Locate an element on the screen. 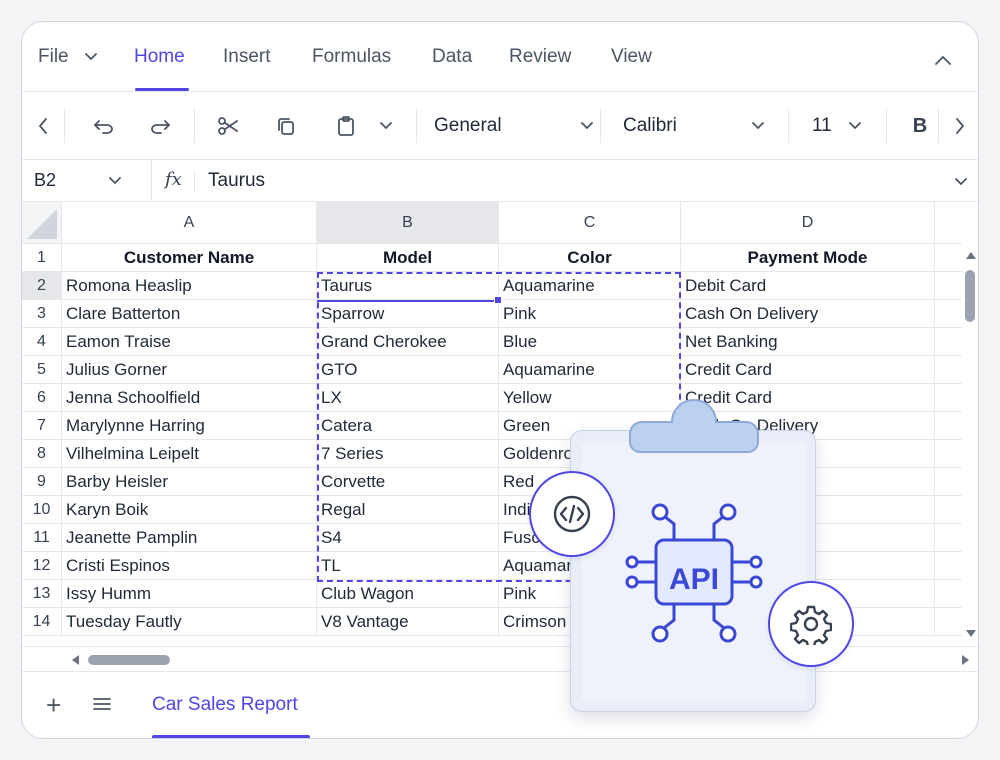  cell-b9: Corvette is located at coordinates (408, 482).